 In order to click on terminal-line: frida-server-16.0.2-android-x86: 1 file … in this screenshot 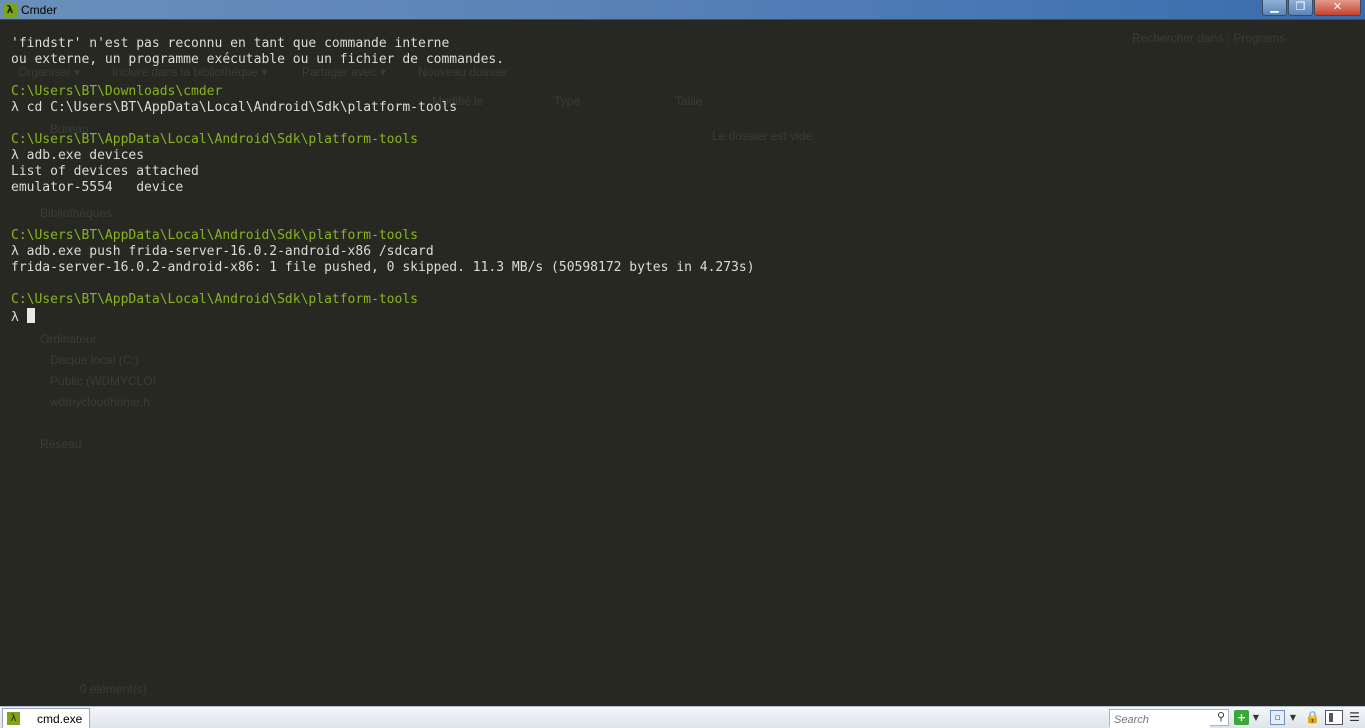, I will do `click(383, 267)`.